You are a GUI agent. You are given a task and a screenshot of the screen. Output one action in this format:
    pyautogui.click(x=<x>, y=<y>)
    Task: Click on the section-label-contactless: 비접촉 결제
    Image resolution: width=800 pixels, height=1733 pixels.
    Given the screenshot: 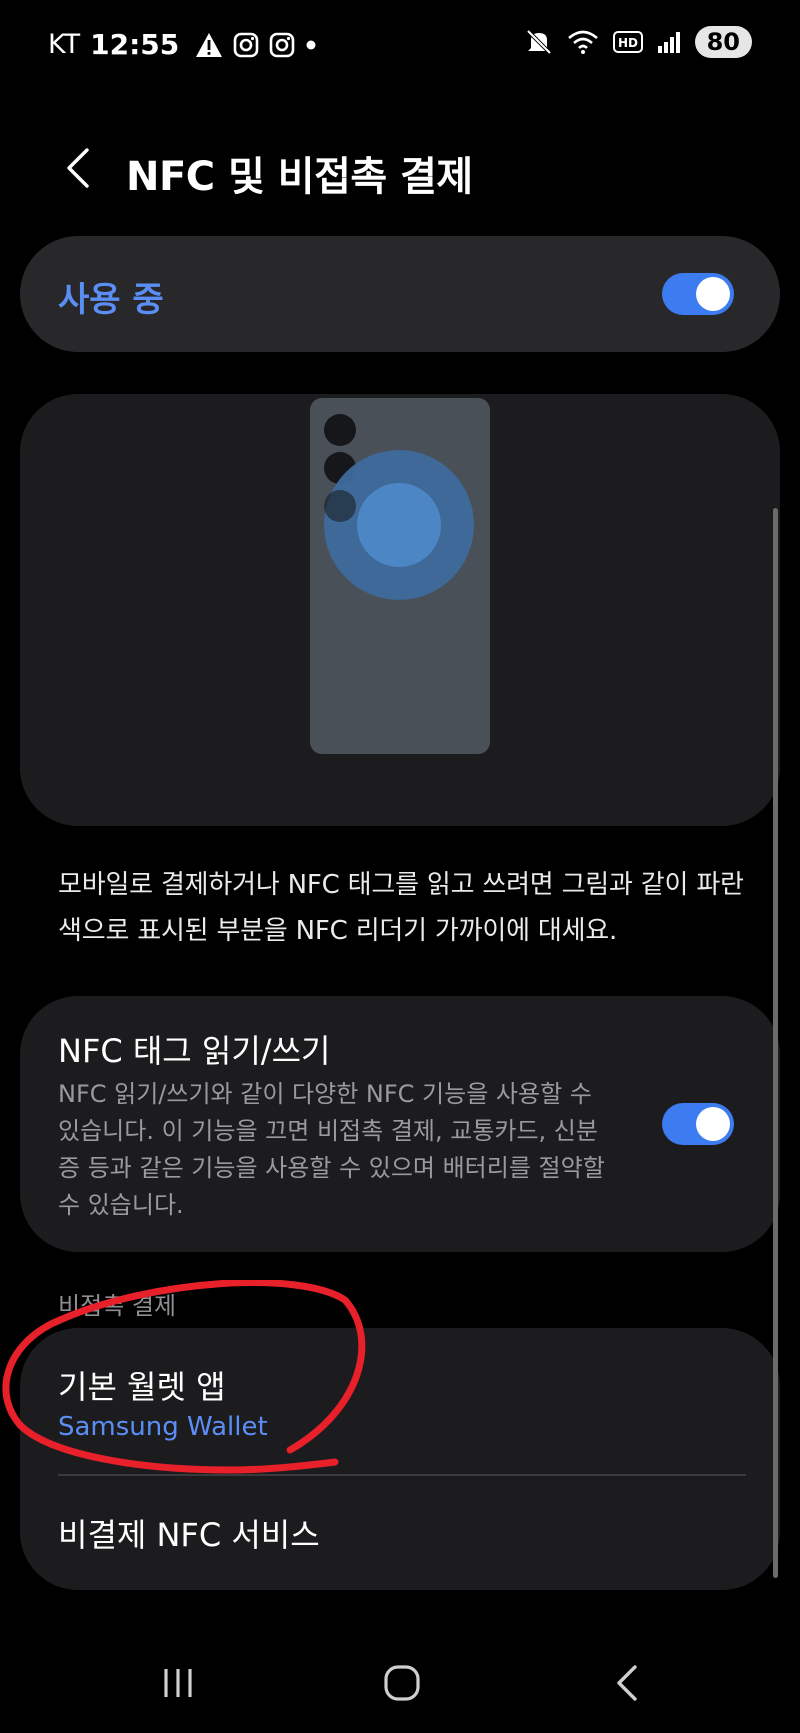 What is the action you would take?
    pyautogui.click(x=117, y=1306)
    